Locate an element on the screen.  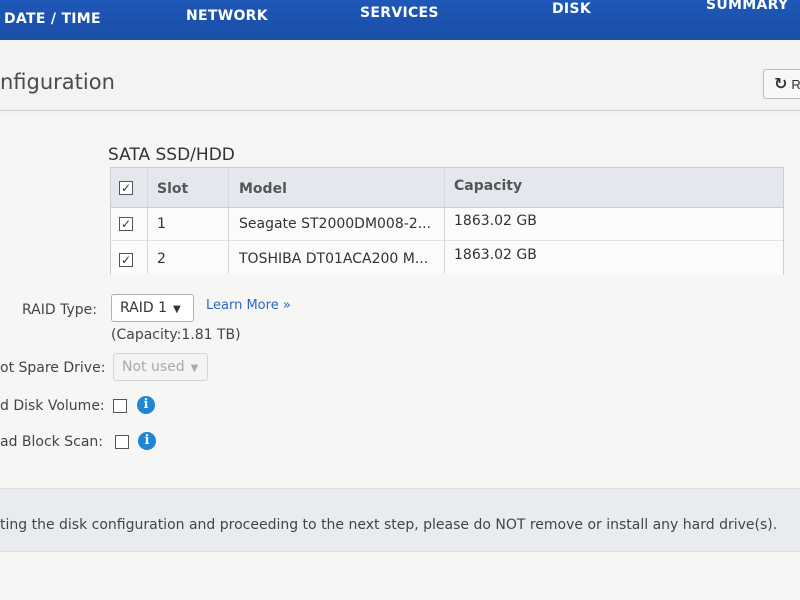
refresh-label: R is located at coordinates (795, 84).